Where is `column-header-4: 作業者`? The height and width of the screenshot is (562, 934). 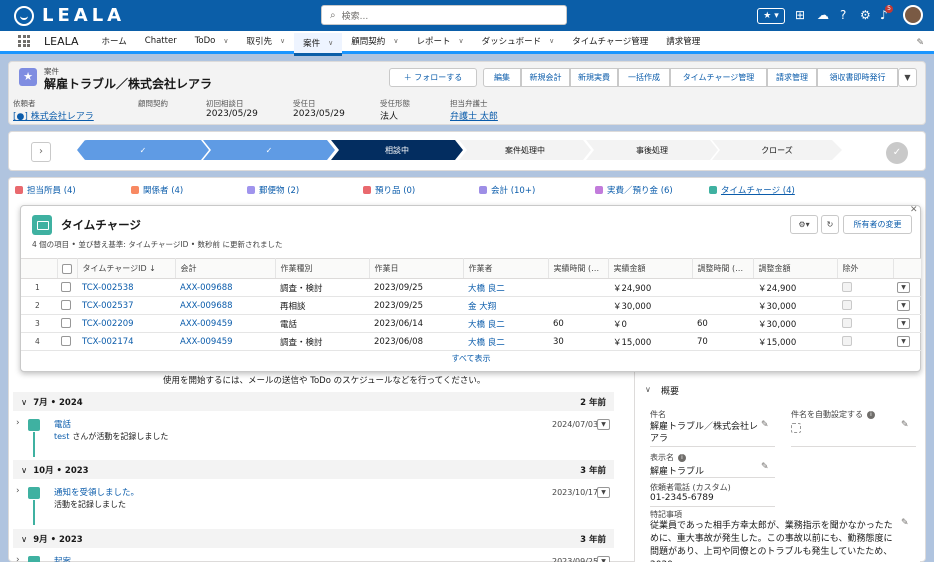
column-header-4: 作業者 is located at coordinates (506, 268).